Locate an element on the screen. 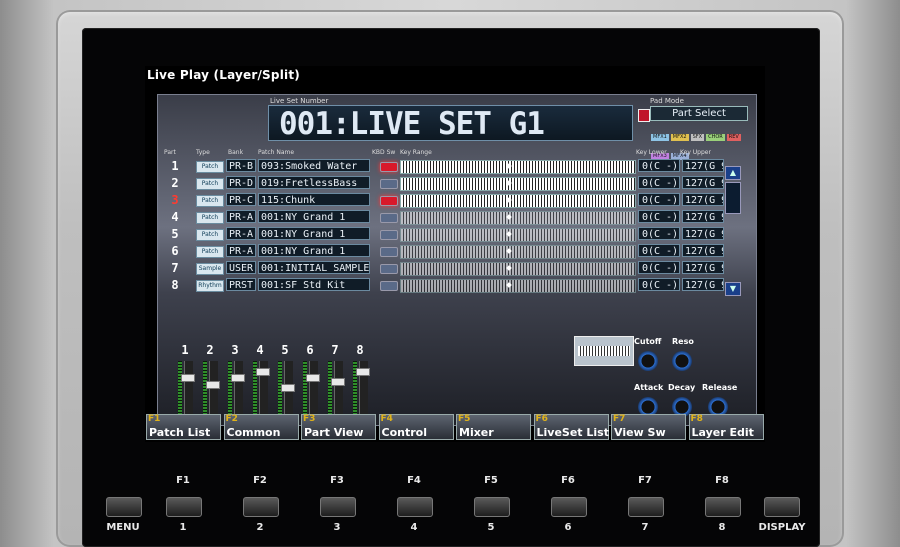 Image resolution: width=900 pixels, height=547 pixels. scroll-up-icon: ▲ is located at coordinates (733, 173).